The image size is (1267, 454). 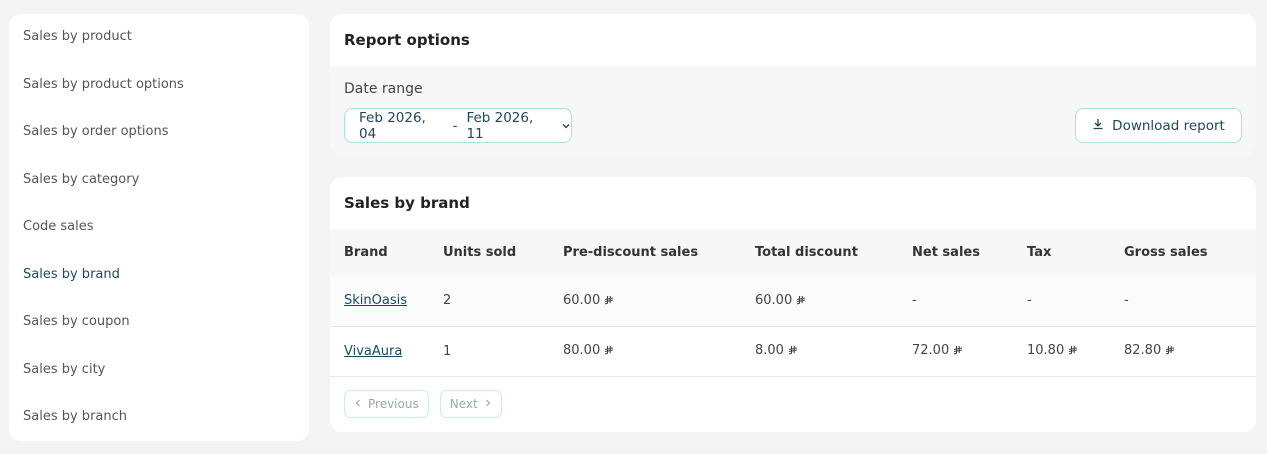 I want to click on units-sold-cell: 1, so click(x=447, y=351).